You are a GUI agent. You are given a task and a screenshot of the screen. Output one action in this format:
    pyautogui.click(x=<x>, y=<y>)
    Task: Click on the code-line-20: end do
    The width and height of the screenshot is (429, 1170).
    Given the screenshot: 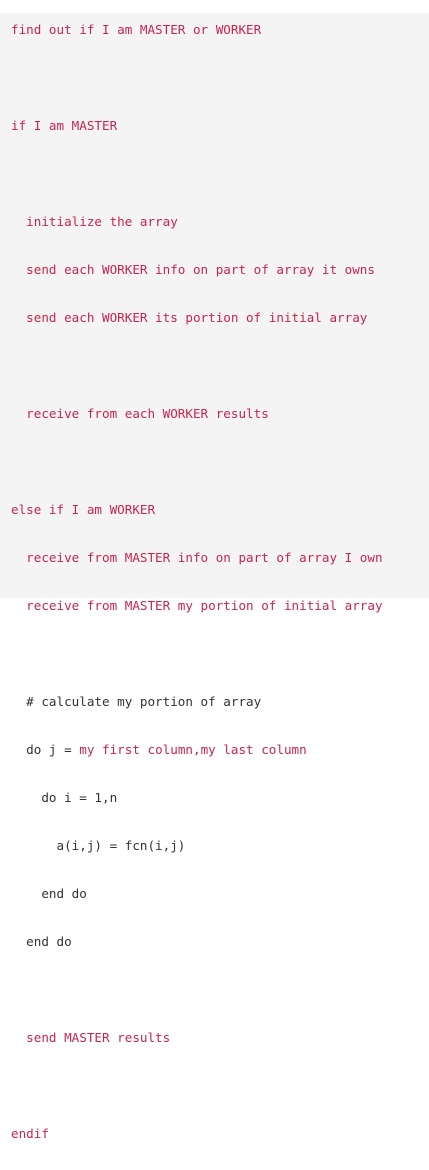 What is the action you would take?
    pyautogui.click(x=220, y=942)
    